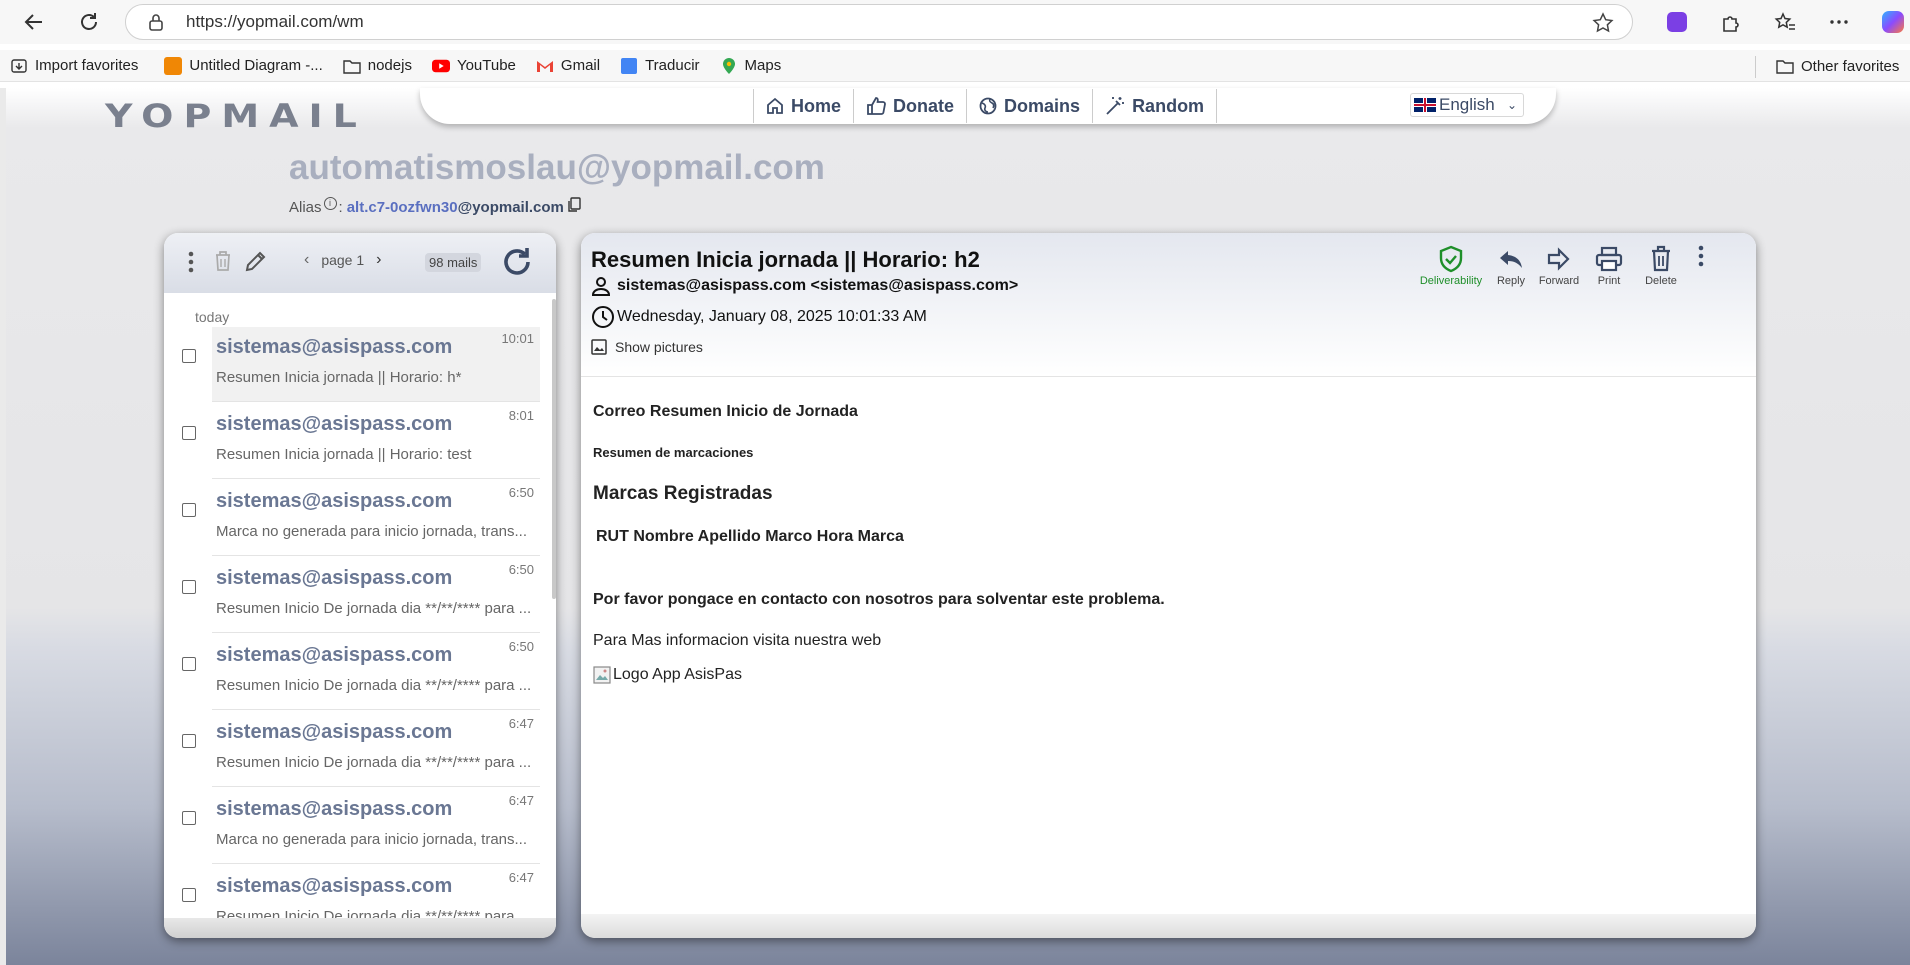 The width and height of the screenshot is (1910, 965). I want to click on compose-pencil-icon, so click(256, 263).